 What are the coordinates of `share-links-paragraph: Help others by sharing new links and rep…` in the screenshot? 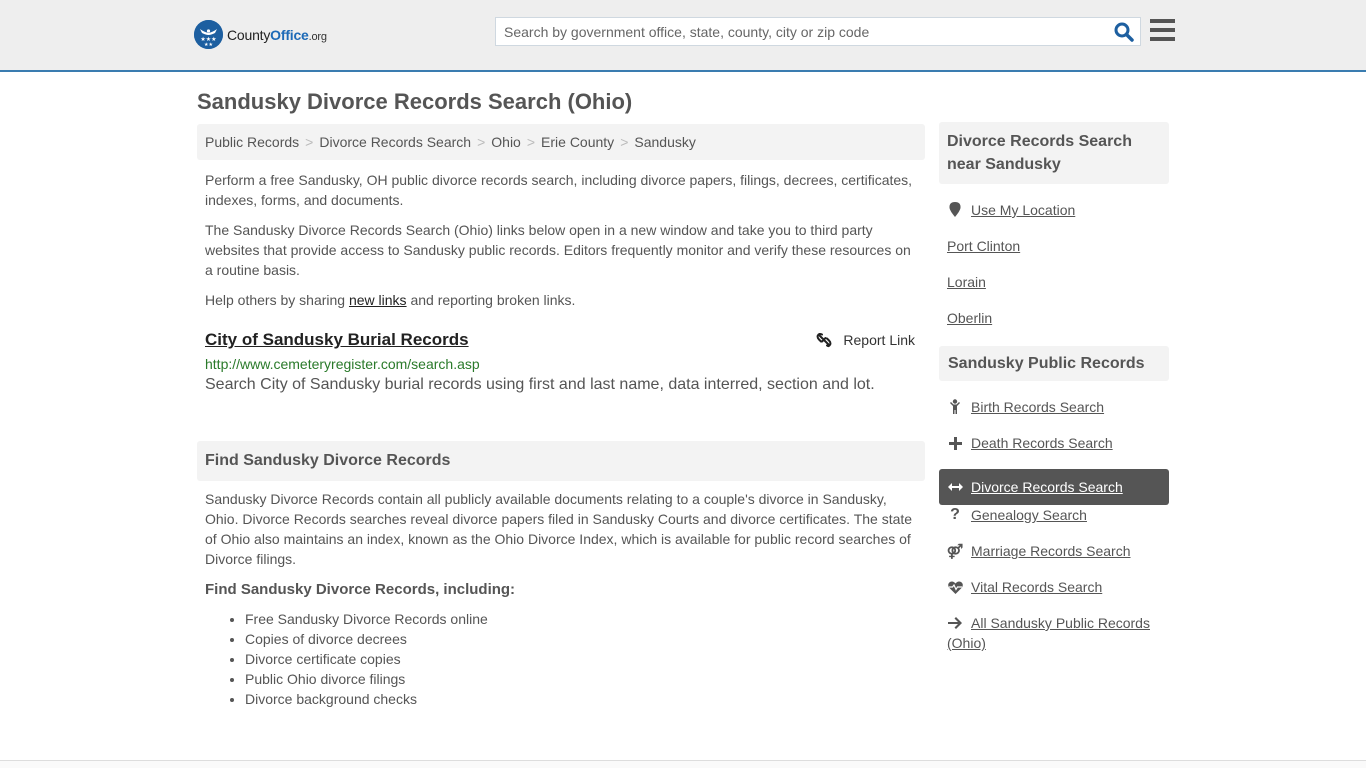 It's located at (390, 300).